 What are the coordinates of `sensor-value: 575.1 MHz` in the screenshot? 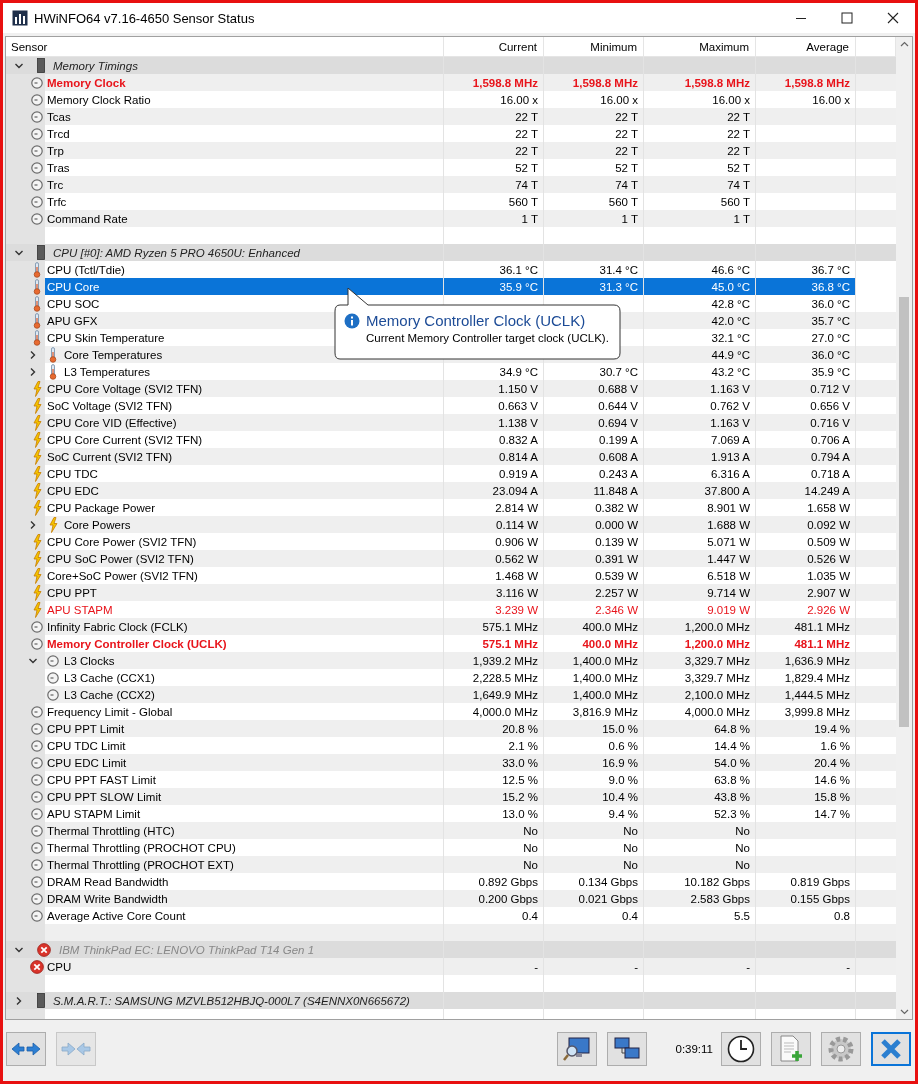 It's located at (510, 643).